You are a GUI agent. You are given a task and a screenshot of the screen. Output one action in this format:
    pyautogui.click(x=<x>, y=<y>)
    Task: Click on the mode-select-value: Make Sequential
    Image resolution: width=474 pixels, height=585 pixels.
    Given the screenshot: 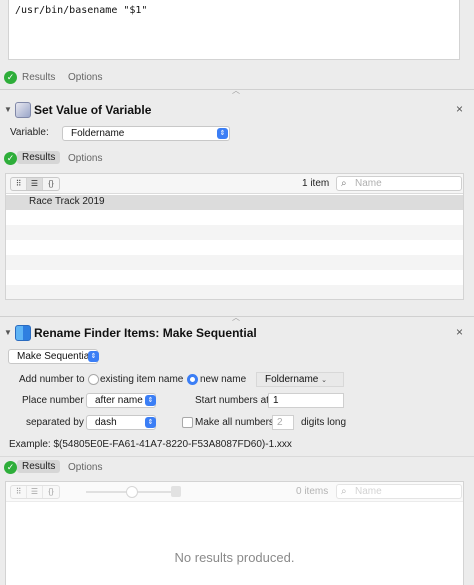 What is the action you would take?
    pyautogui.click(x=54, y=356)
    